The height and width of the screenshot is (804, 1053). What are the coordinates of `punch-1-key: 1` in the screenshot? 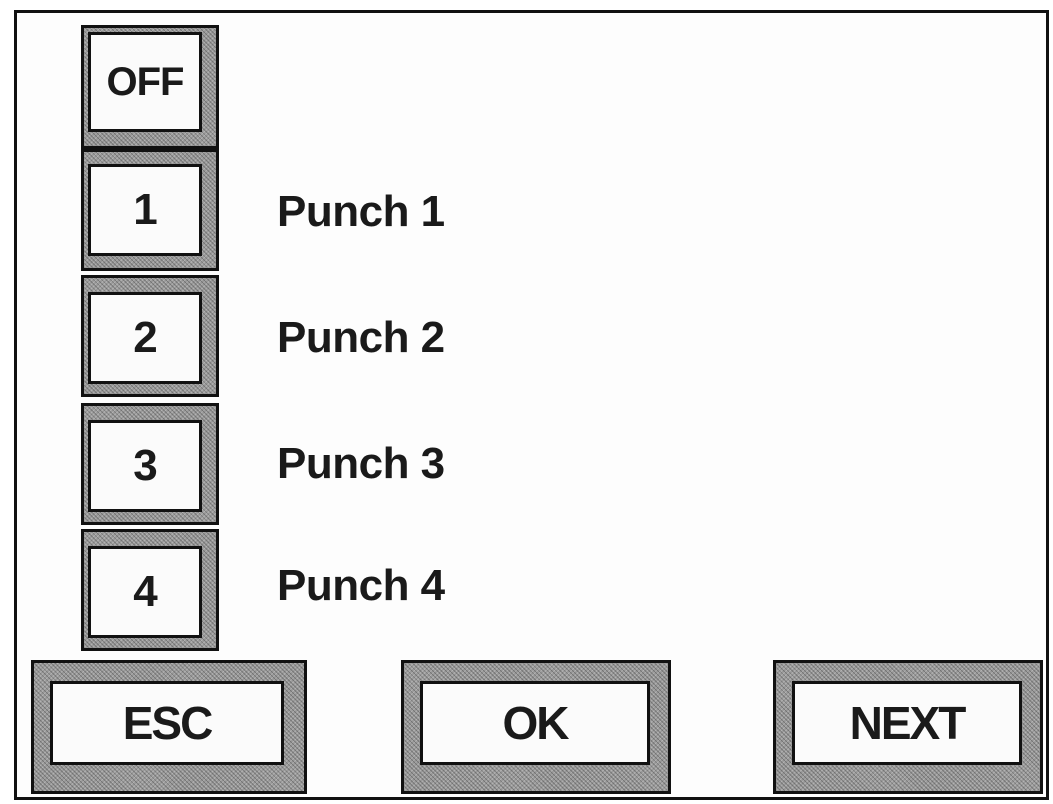 It's located at (150, 210).